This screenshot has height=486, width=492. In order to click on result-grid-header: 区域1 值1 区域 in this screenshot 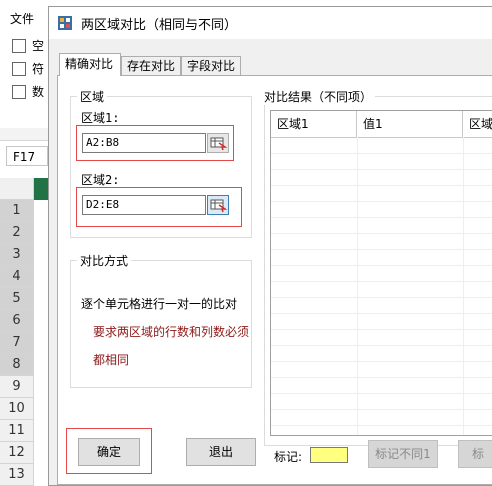, I will do `click(381, 124)`.